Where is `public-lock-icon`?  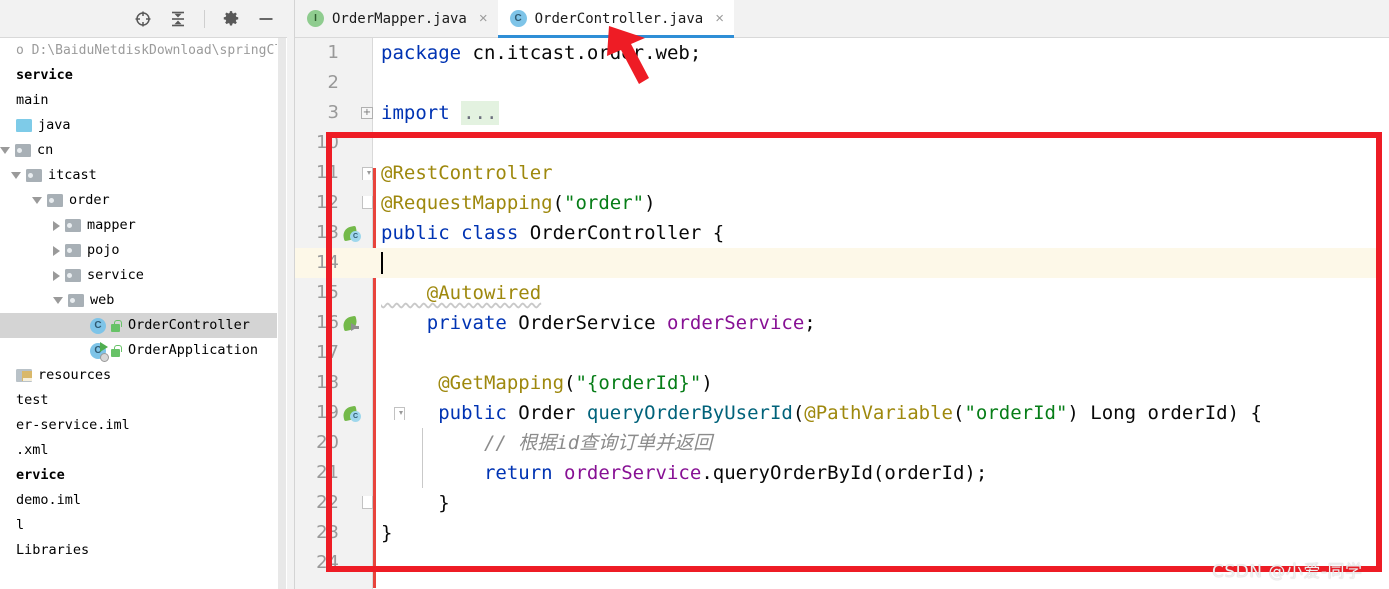
public-lock-icon is located at coordinates (116, 350).